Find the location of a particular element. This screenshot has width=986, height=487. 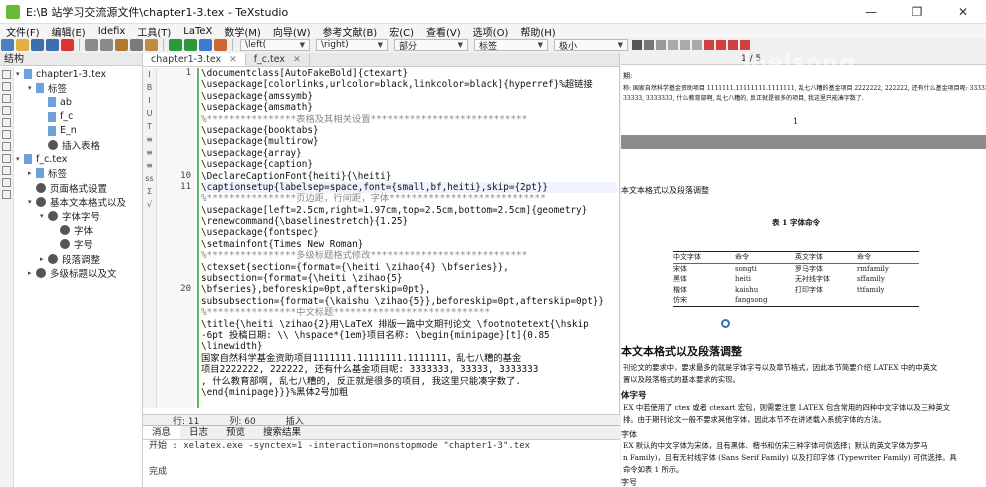

structure-item: ▾ chapter1-3.tex is located at coordinates (79, 74).